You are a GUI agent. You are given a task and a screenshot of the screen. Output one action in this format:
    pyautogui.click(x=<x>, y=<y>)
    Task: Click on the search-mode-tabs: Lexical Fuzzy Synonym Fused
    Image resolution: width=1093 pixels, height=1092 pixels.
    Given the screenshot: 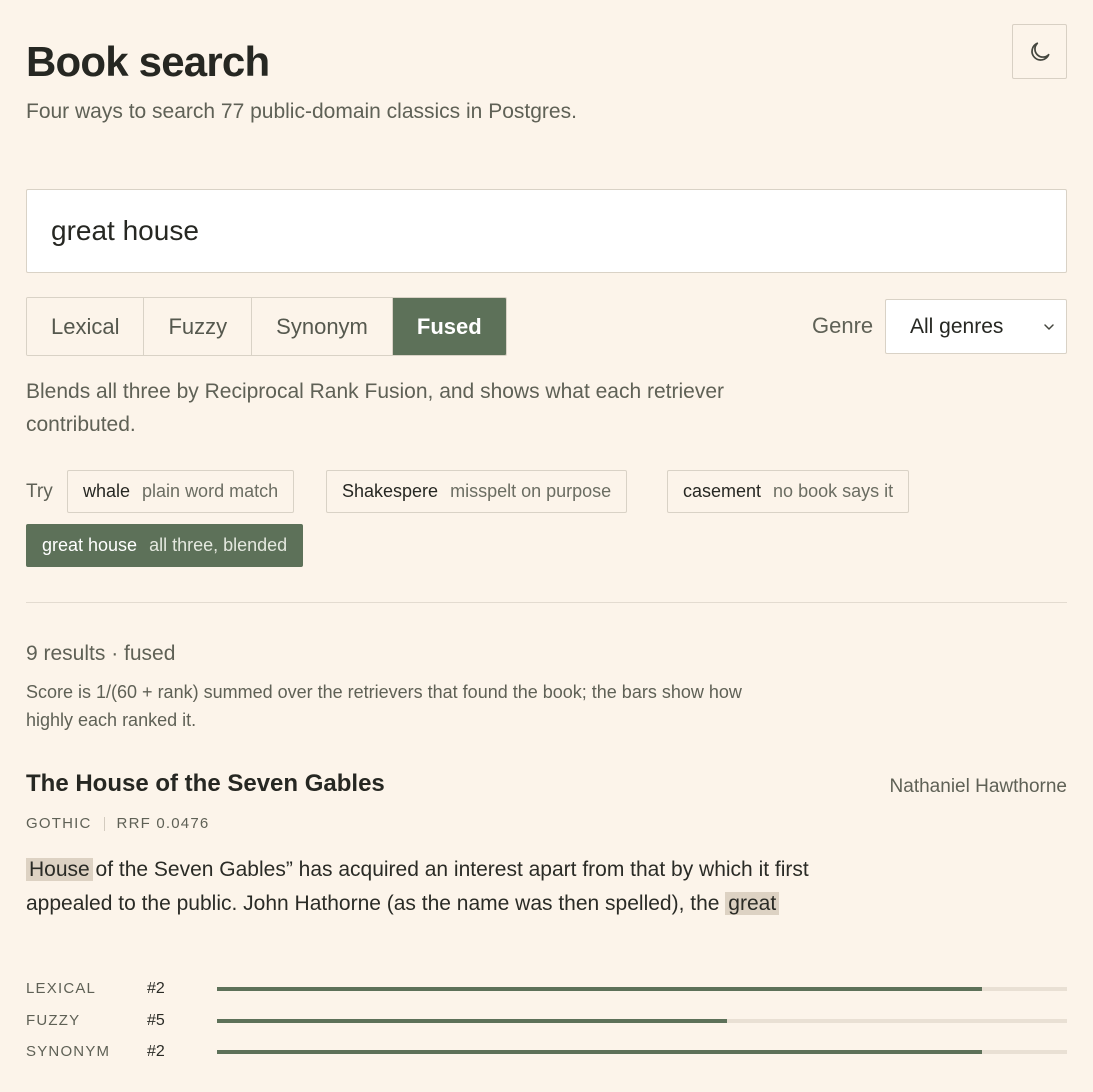 What is the action you would take?
    pyautogui.click(x=266, y=326)
    